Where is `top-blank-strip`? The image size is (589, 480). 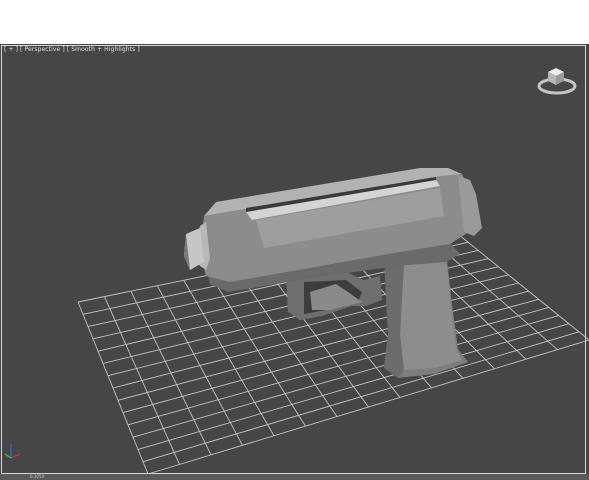 top-blank-strip is located at coordinates (294, 22).